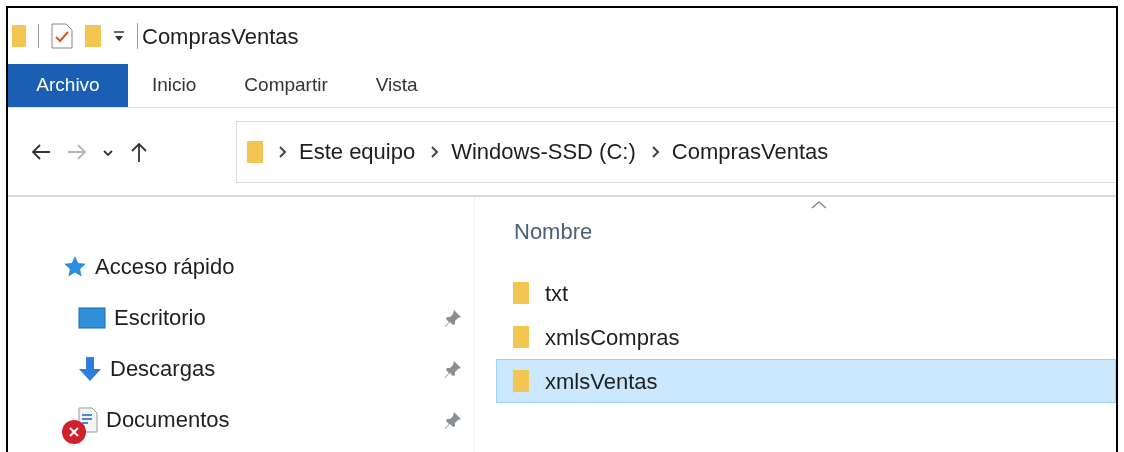 This screenshot has width=1124, height=452. What do you see at coordinates (396, 85) in the screenshot?
I see `ribbon-tab: Vista` at bounding box center [396, 85].